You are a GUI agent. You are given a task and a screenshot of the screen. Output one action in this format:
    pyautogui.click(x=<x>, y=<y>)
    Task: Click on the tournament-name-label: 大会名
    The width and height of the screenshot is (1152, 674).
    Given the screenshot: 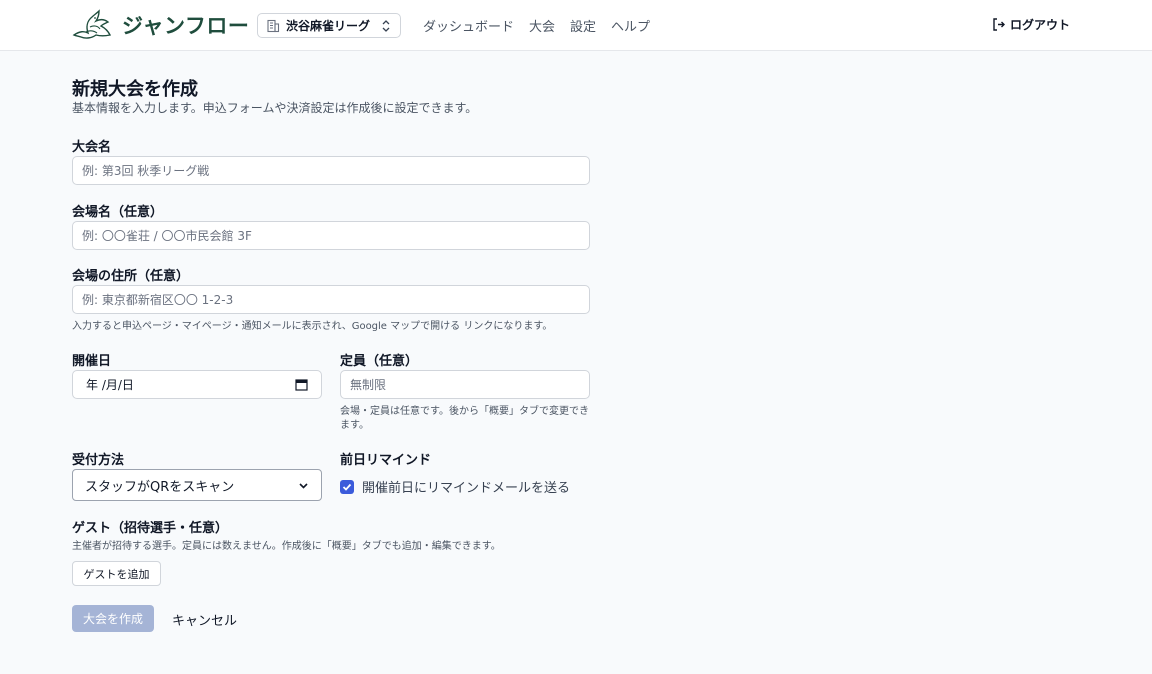 What is the action you would take?
    pyautogui.click(x=92, y=147)
    